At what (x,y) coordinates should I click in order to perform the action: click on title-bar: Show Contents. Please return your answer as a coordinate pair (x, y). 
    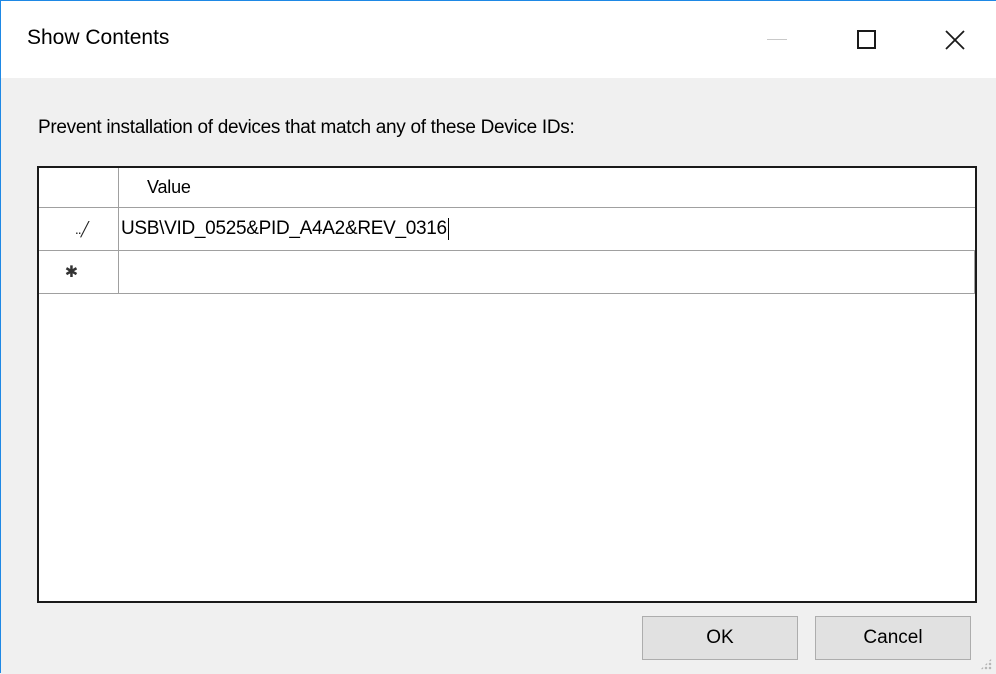
    Looking at the image, I should click on (498, 39).